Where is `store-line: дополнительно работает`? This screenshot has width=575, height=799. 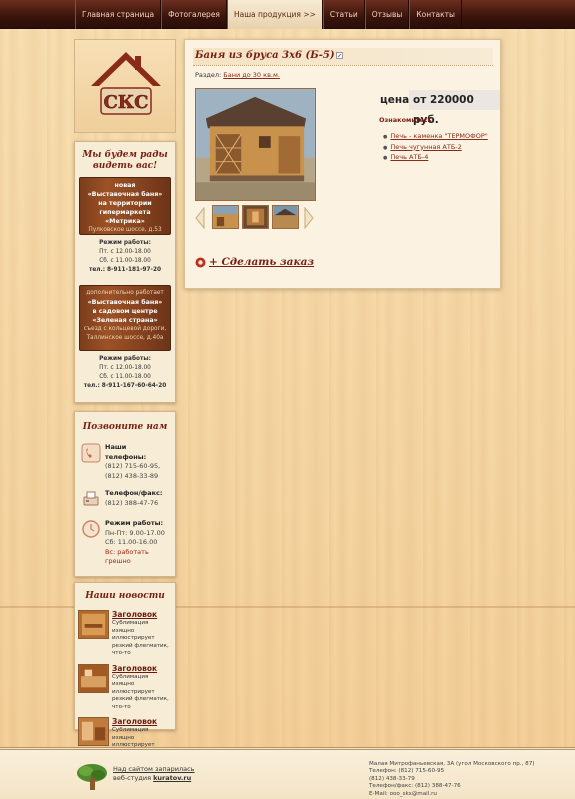 store-line: дополнительно работает is located at coordinates (125, 293).